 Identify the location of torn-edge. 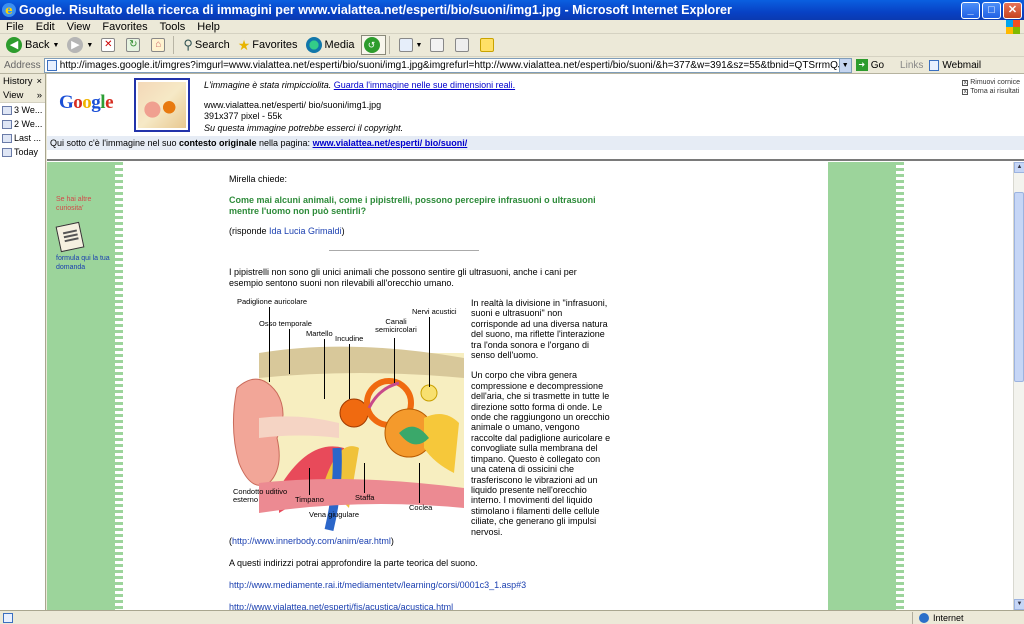
(900, 386).